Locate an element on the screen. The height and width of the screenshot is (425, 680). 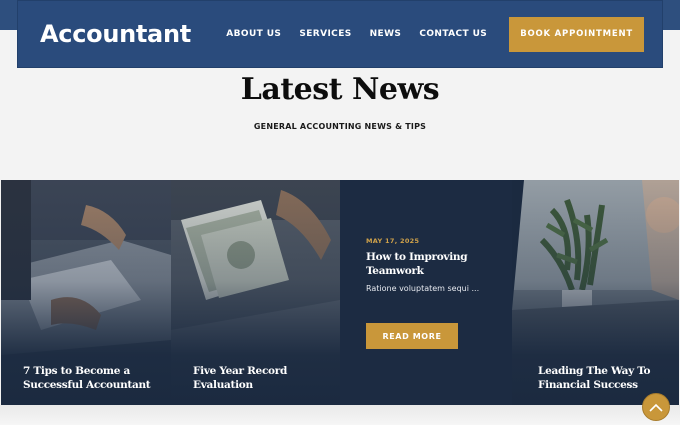
chevron-up-icon is located at coordinates (656, 407).